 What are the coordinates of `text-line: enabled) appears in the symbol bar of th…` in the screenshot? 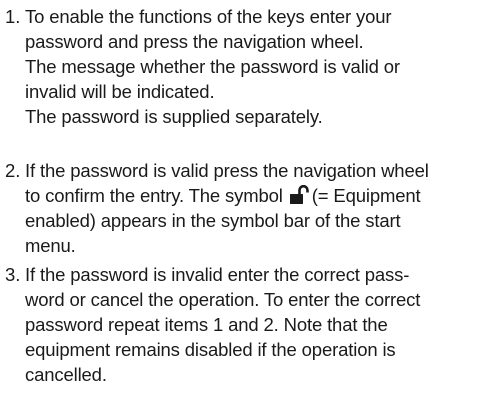 It's located at (213, 220).